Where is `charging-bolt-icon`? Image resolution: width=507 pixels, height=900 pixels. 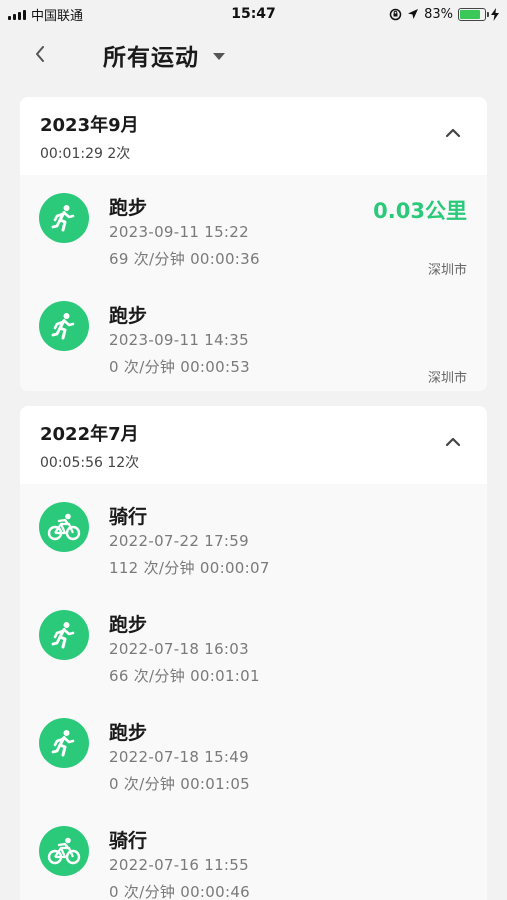
charging-bolt-icon is located at coordinates (495, 14).